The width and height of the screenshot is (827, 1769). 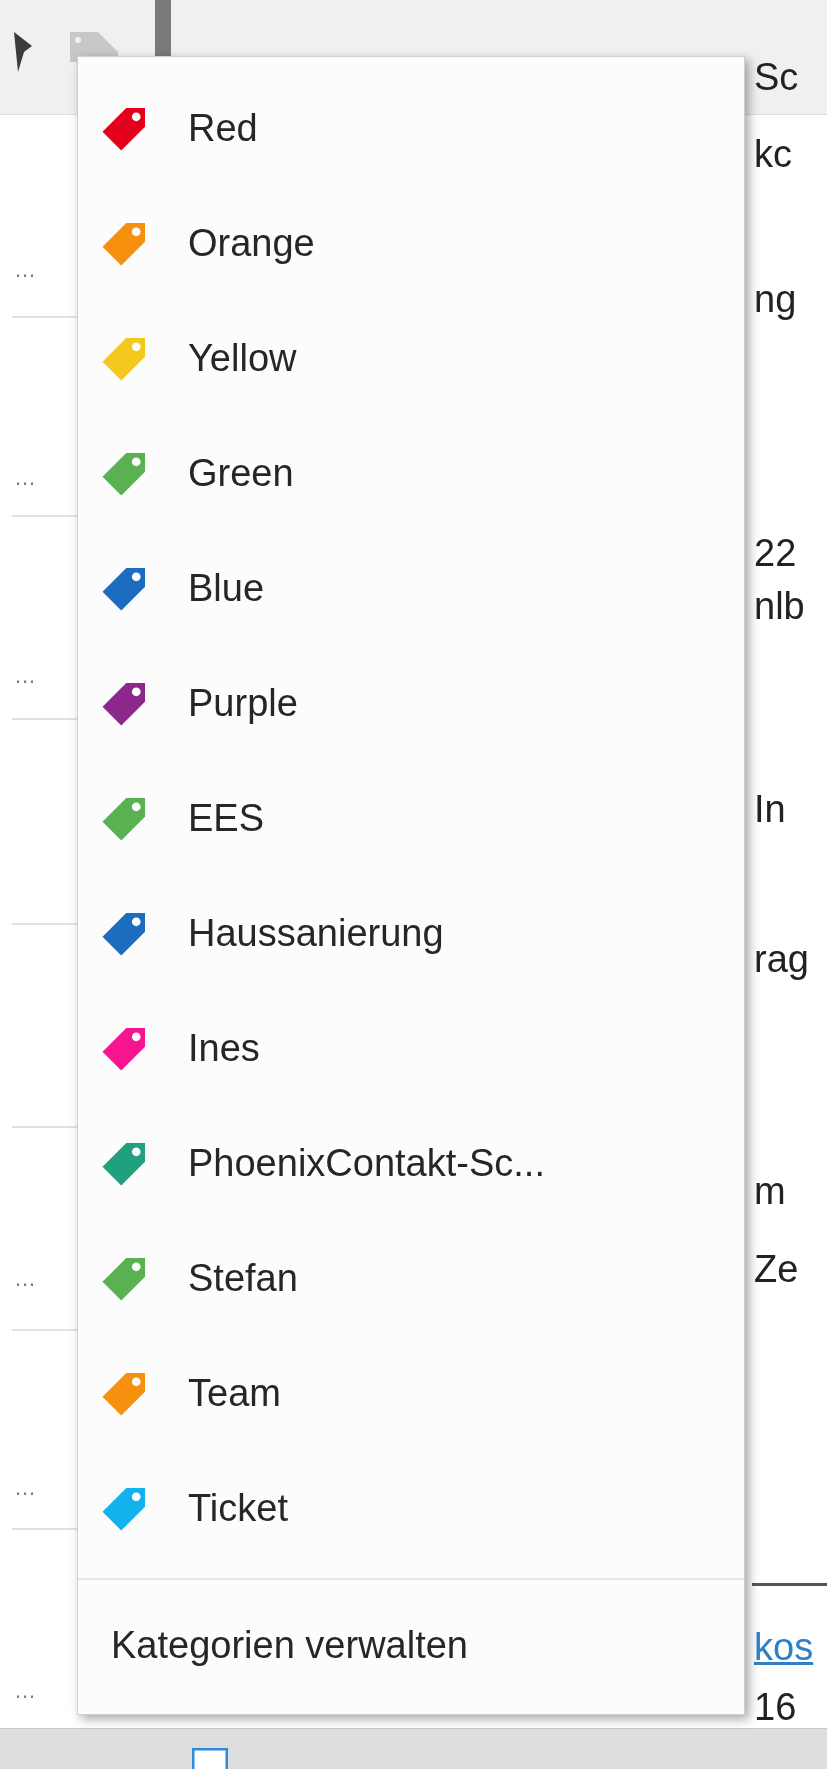 What do you see at coordinates (773, 154) in the screenshot?
I see `text-fragment: kc` at bounding box center [773, 154].